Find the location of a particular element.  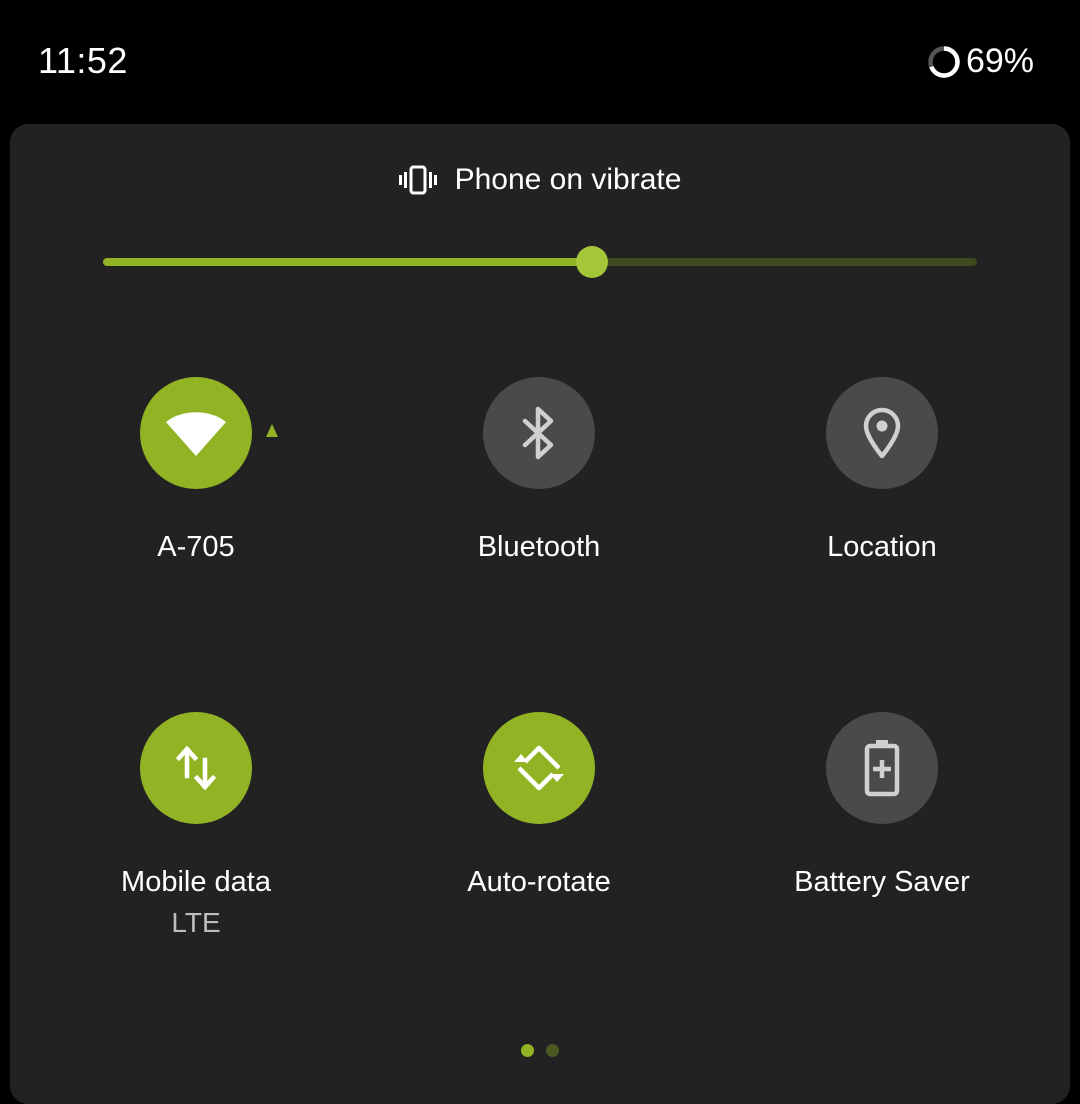

battery-percentage: 69% is located at coordinates (999, 61).